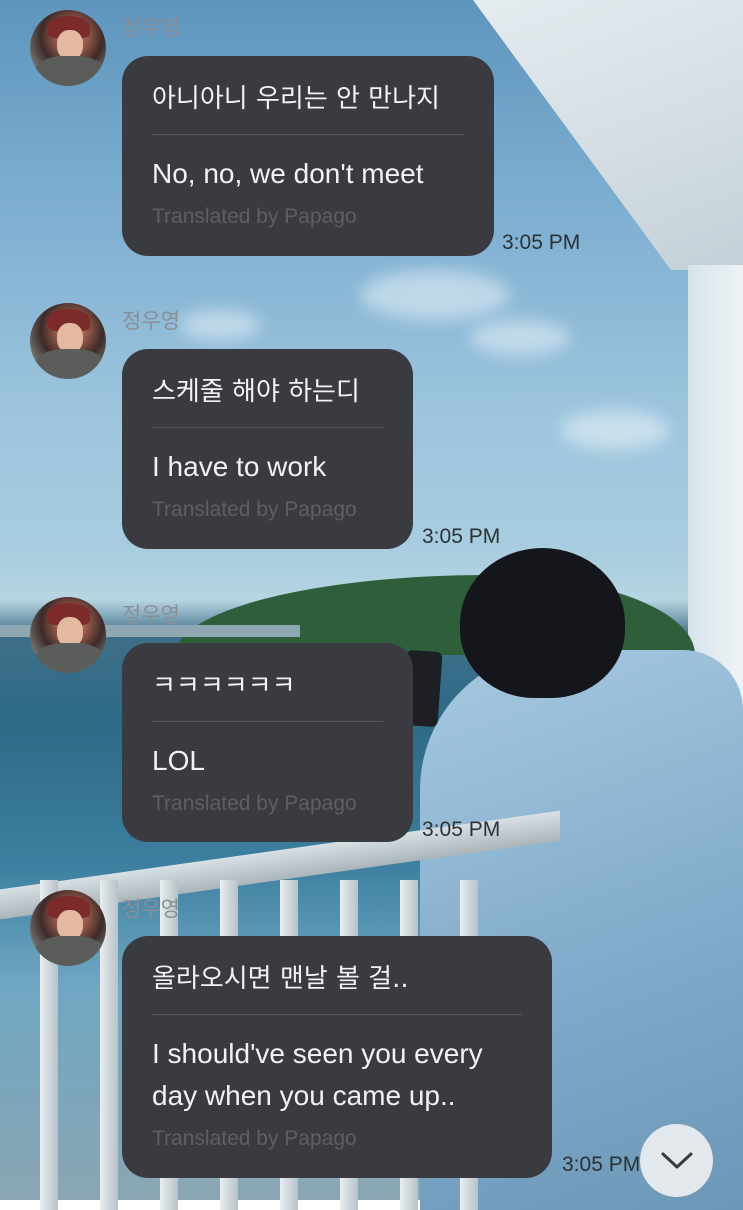 The width and height of the screenshot is (743, 1210). I want to click on chevron-down-icon, so click(676, 1160).